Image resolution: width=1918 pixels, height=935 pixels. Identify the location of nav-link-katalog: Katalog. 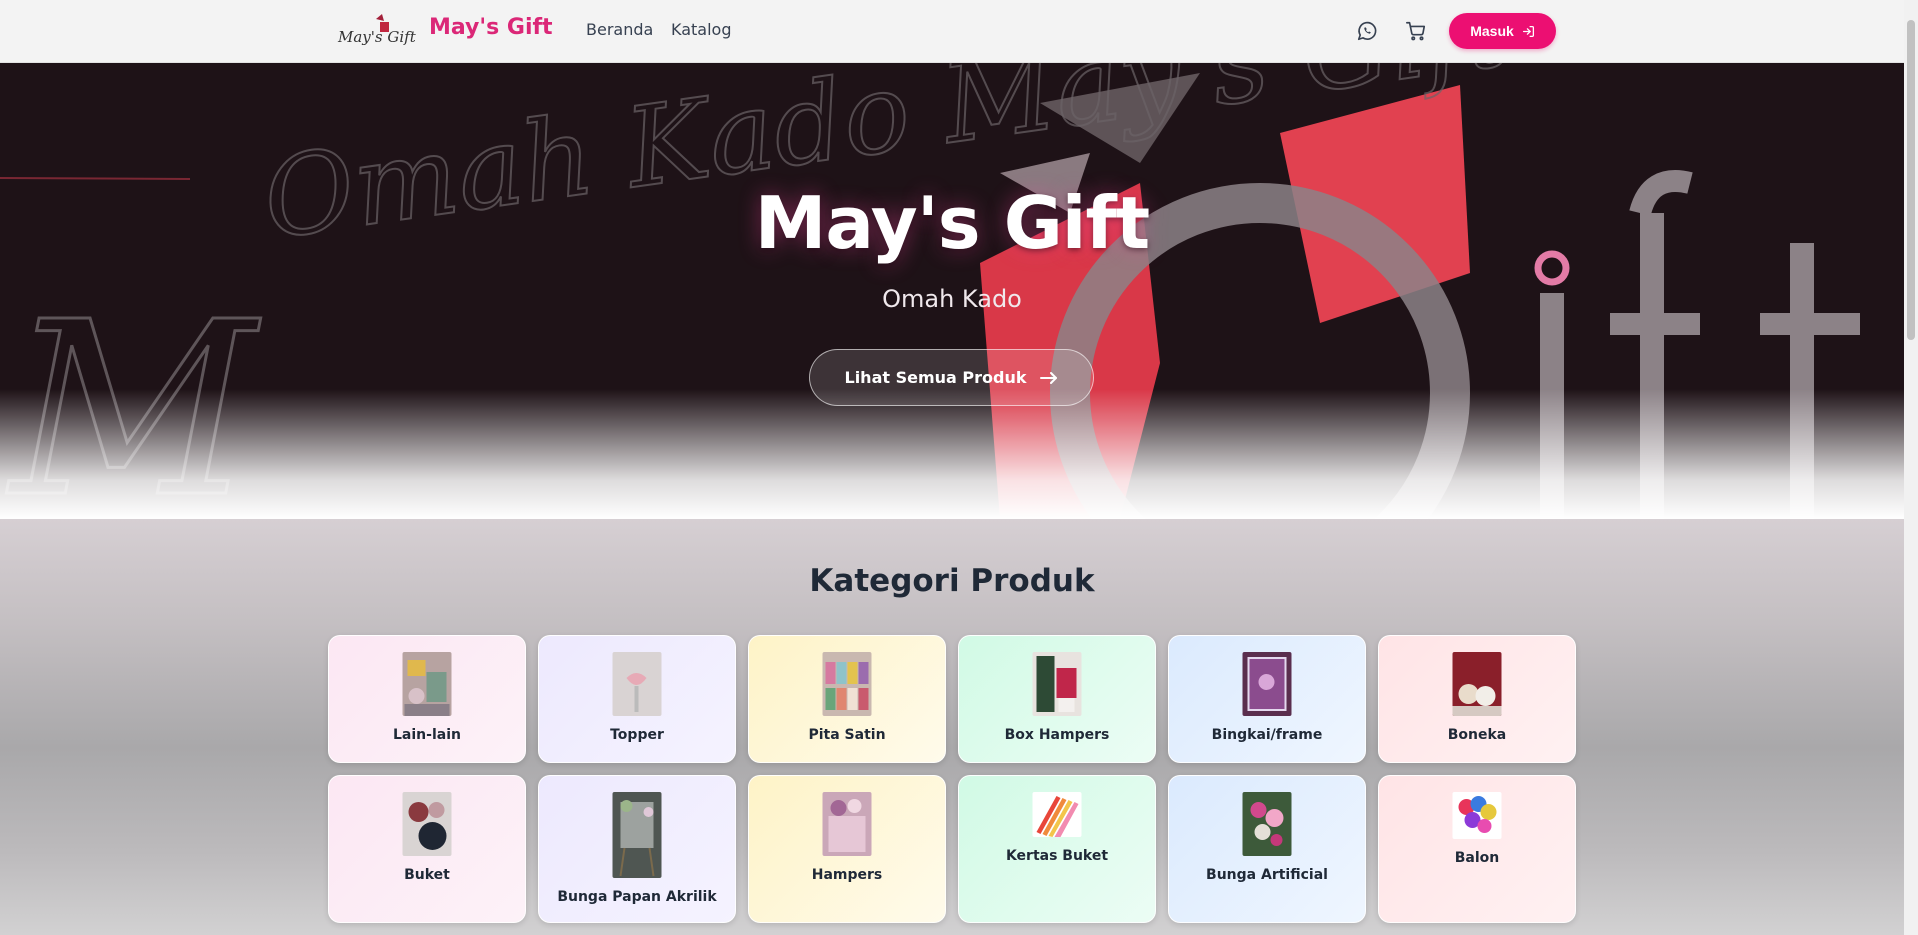
(701, 29).